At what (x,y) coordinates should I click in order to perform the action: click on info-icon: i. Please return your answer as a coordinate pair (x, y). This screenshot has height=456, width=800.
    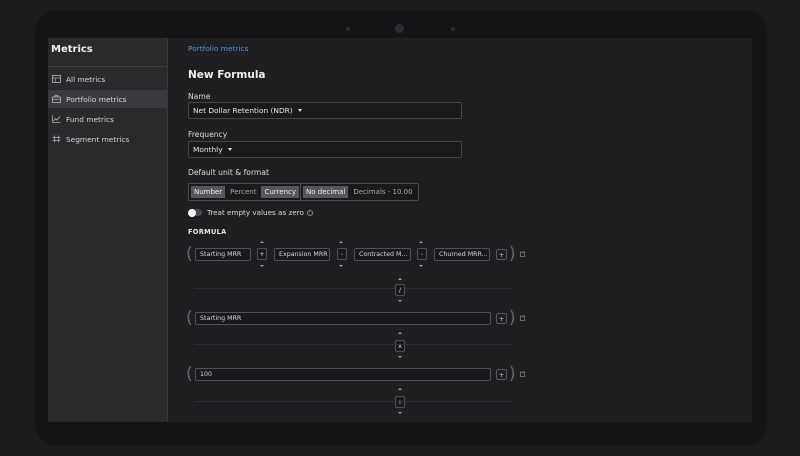
    Looking at the image, I should click on (309, 212).